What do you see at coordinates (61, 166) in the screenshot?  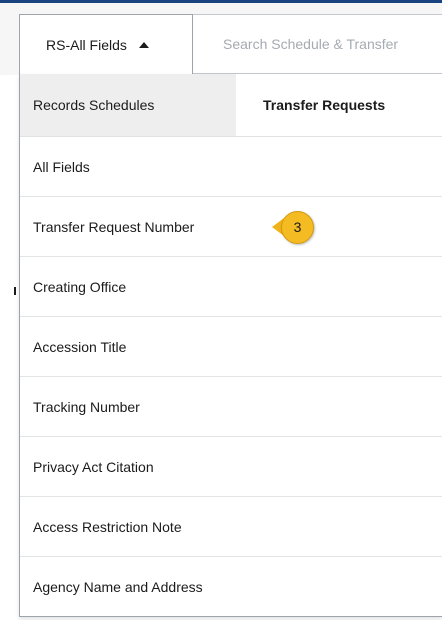 I see `menu-item-label: All Fields` at bounding box center [61, 166].